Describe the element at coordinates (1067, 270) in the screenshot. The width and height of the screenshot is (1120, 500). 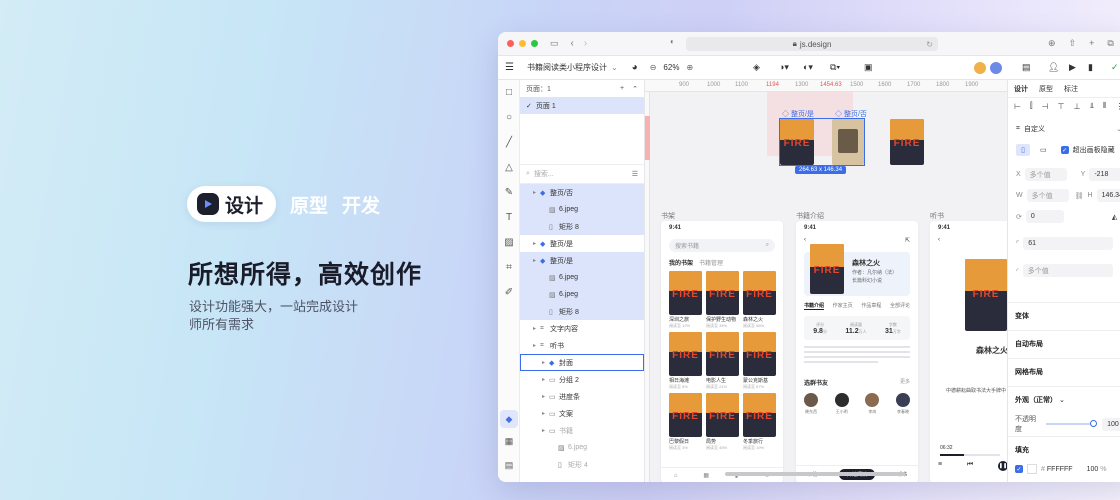
I see `corner-input: 多个值` at that location.